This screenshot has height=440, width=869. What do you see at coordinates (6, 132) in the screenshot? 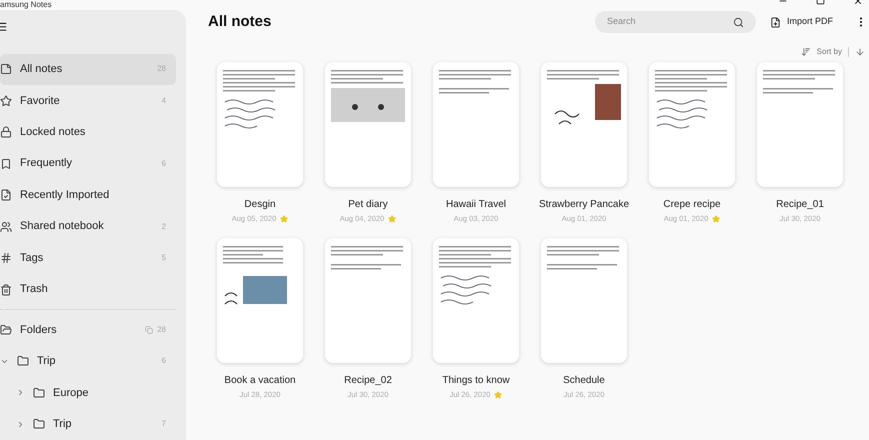
I see `lock-icon` at bounding box center [6, 132].